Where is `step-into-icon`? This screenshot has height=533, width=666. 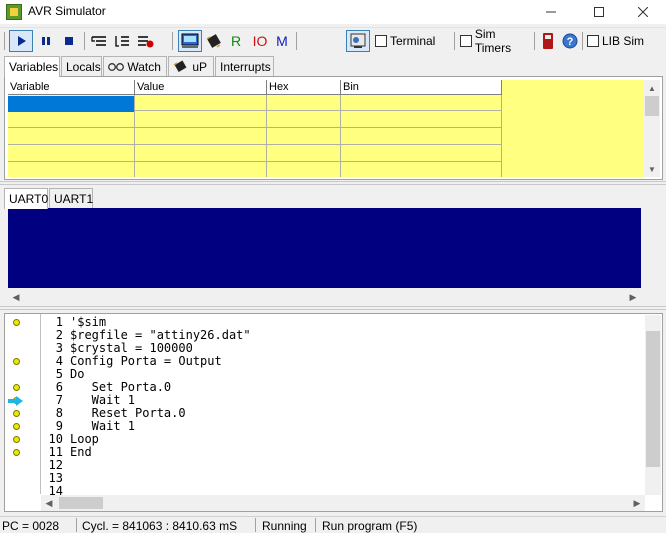
step-into-icon is located at coordinates (98, 41).